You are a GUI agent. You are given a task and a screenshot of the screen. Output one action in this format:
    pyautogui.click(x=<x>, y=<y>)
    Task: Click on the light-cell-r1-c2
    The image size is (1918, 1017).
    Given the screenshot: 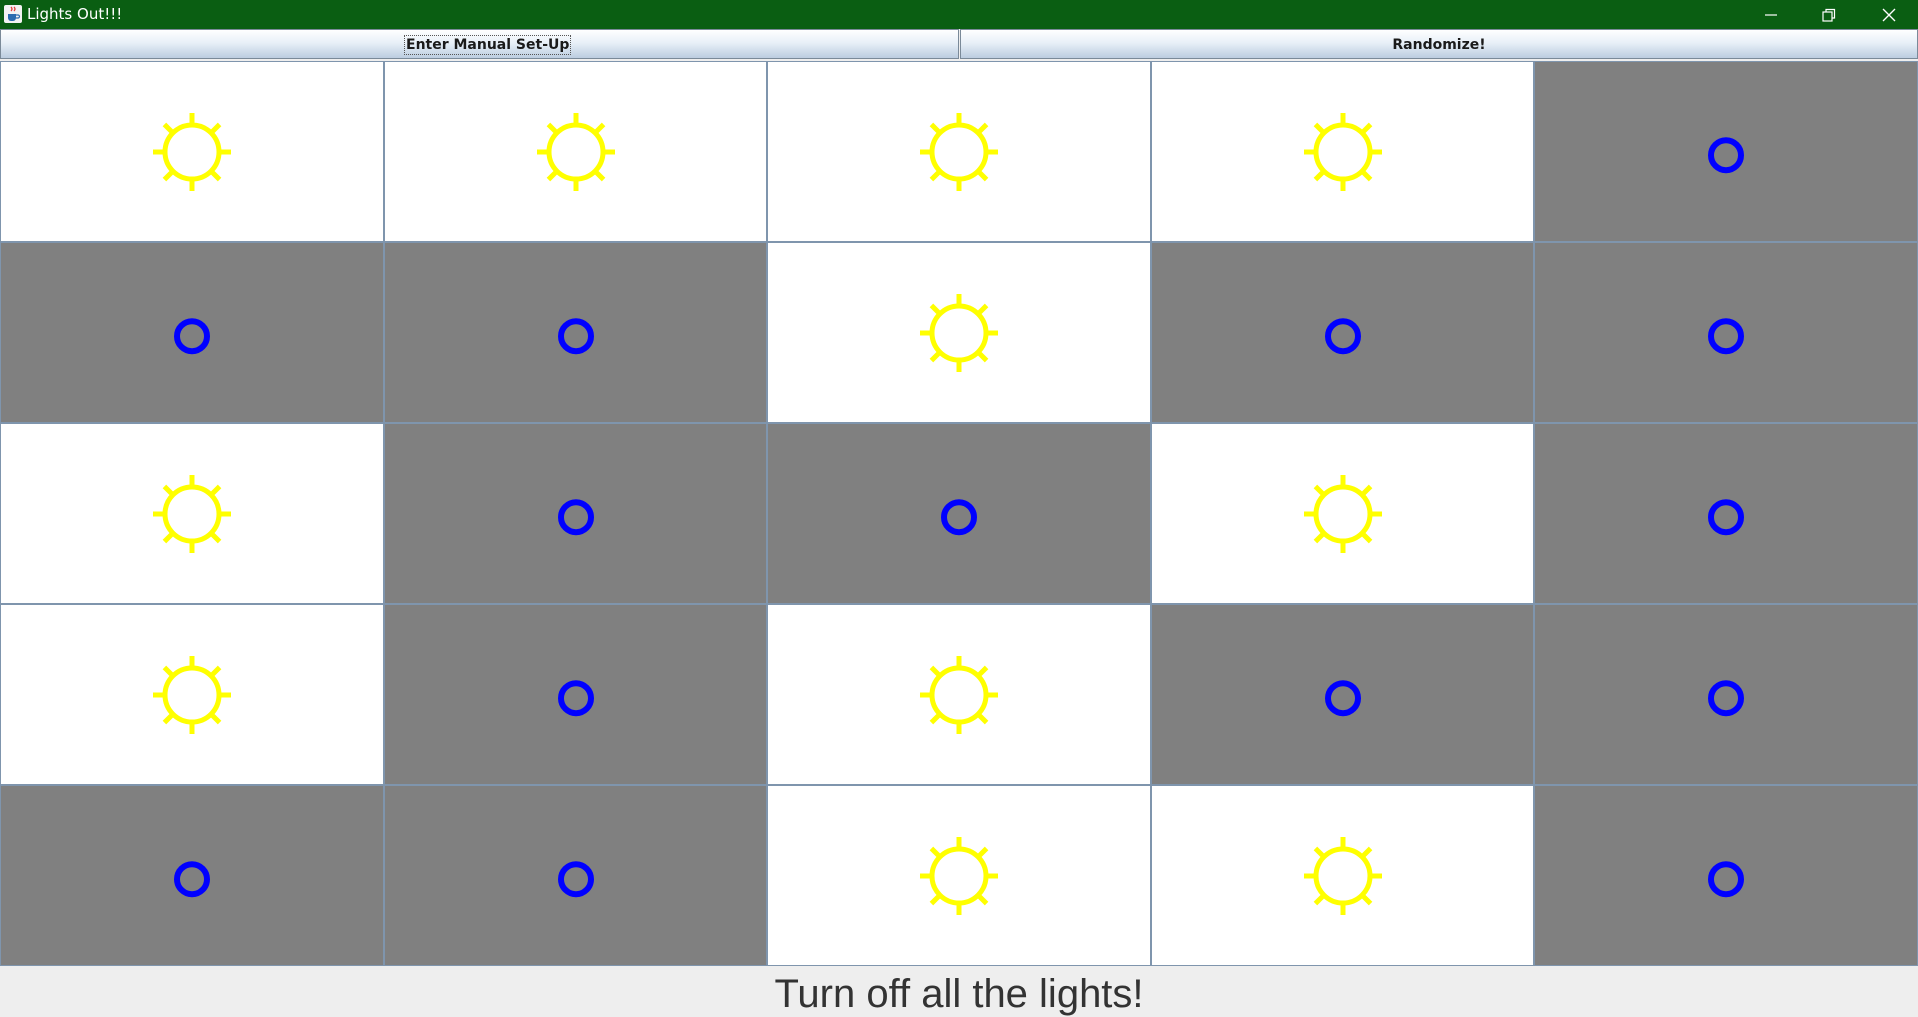 What is the action you would take?
    pyautogui.click(x=575, y=151)
    